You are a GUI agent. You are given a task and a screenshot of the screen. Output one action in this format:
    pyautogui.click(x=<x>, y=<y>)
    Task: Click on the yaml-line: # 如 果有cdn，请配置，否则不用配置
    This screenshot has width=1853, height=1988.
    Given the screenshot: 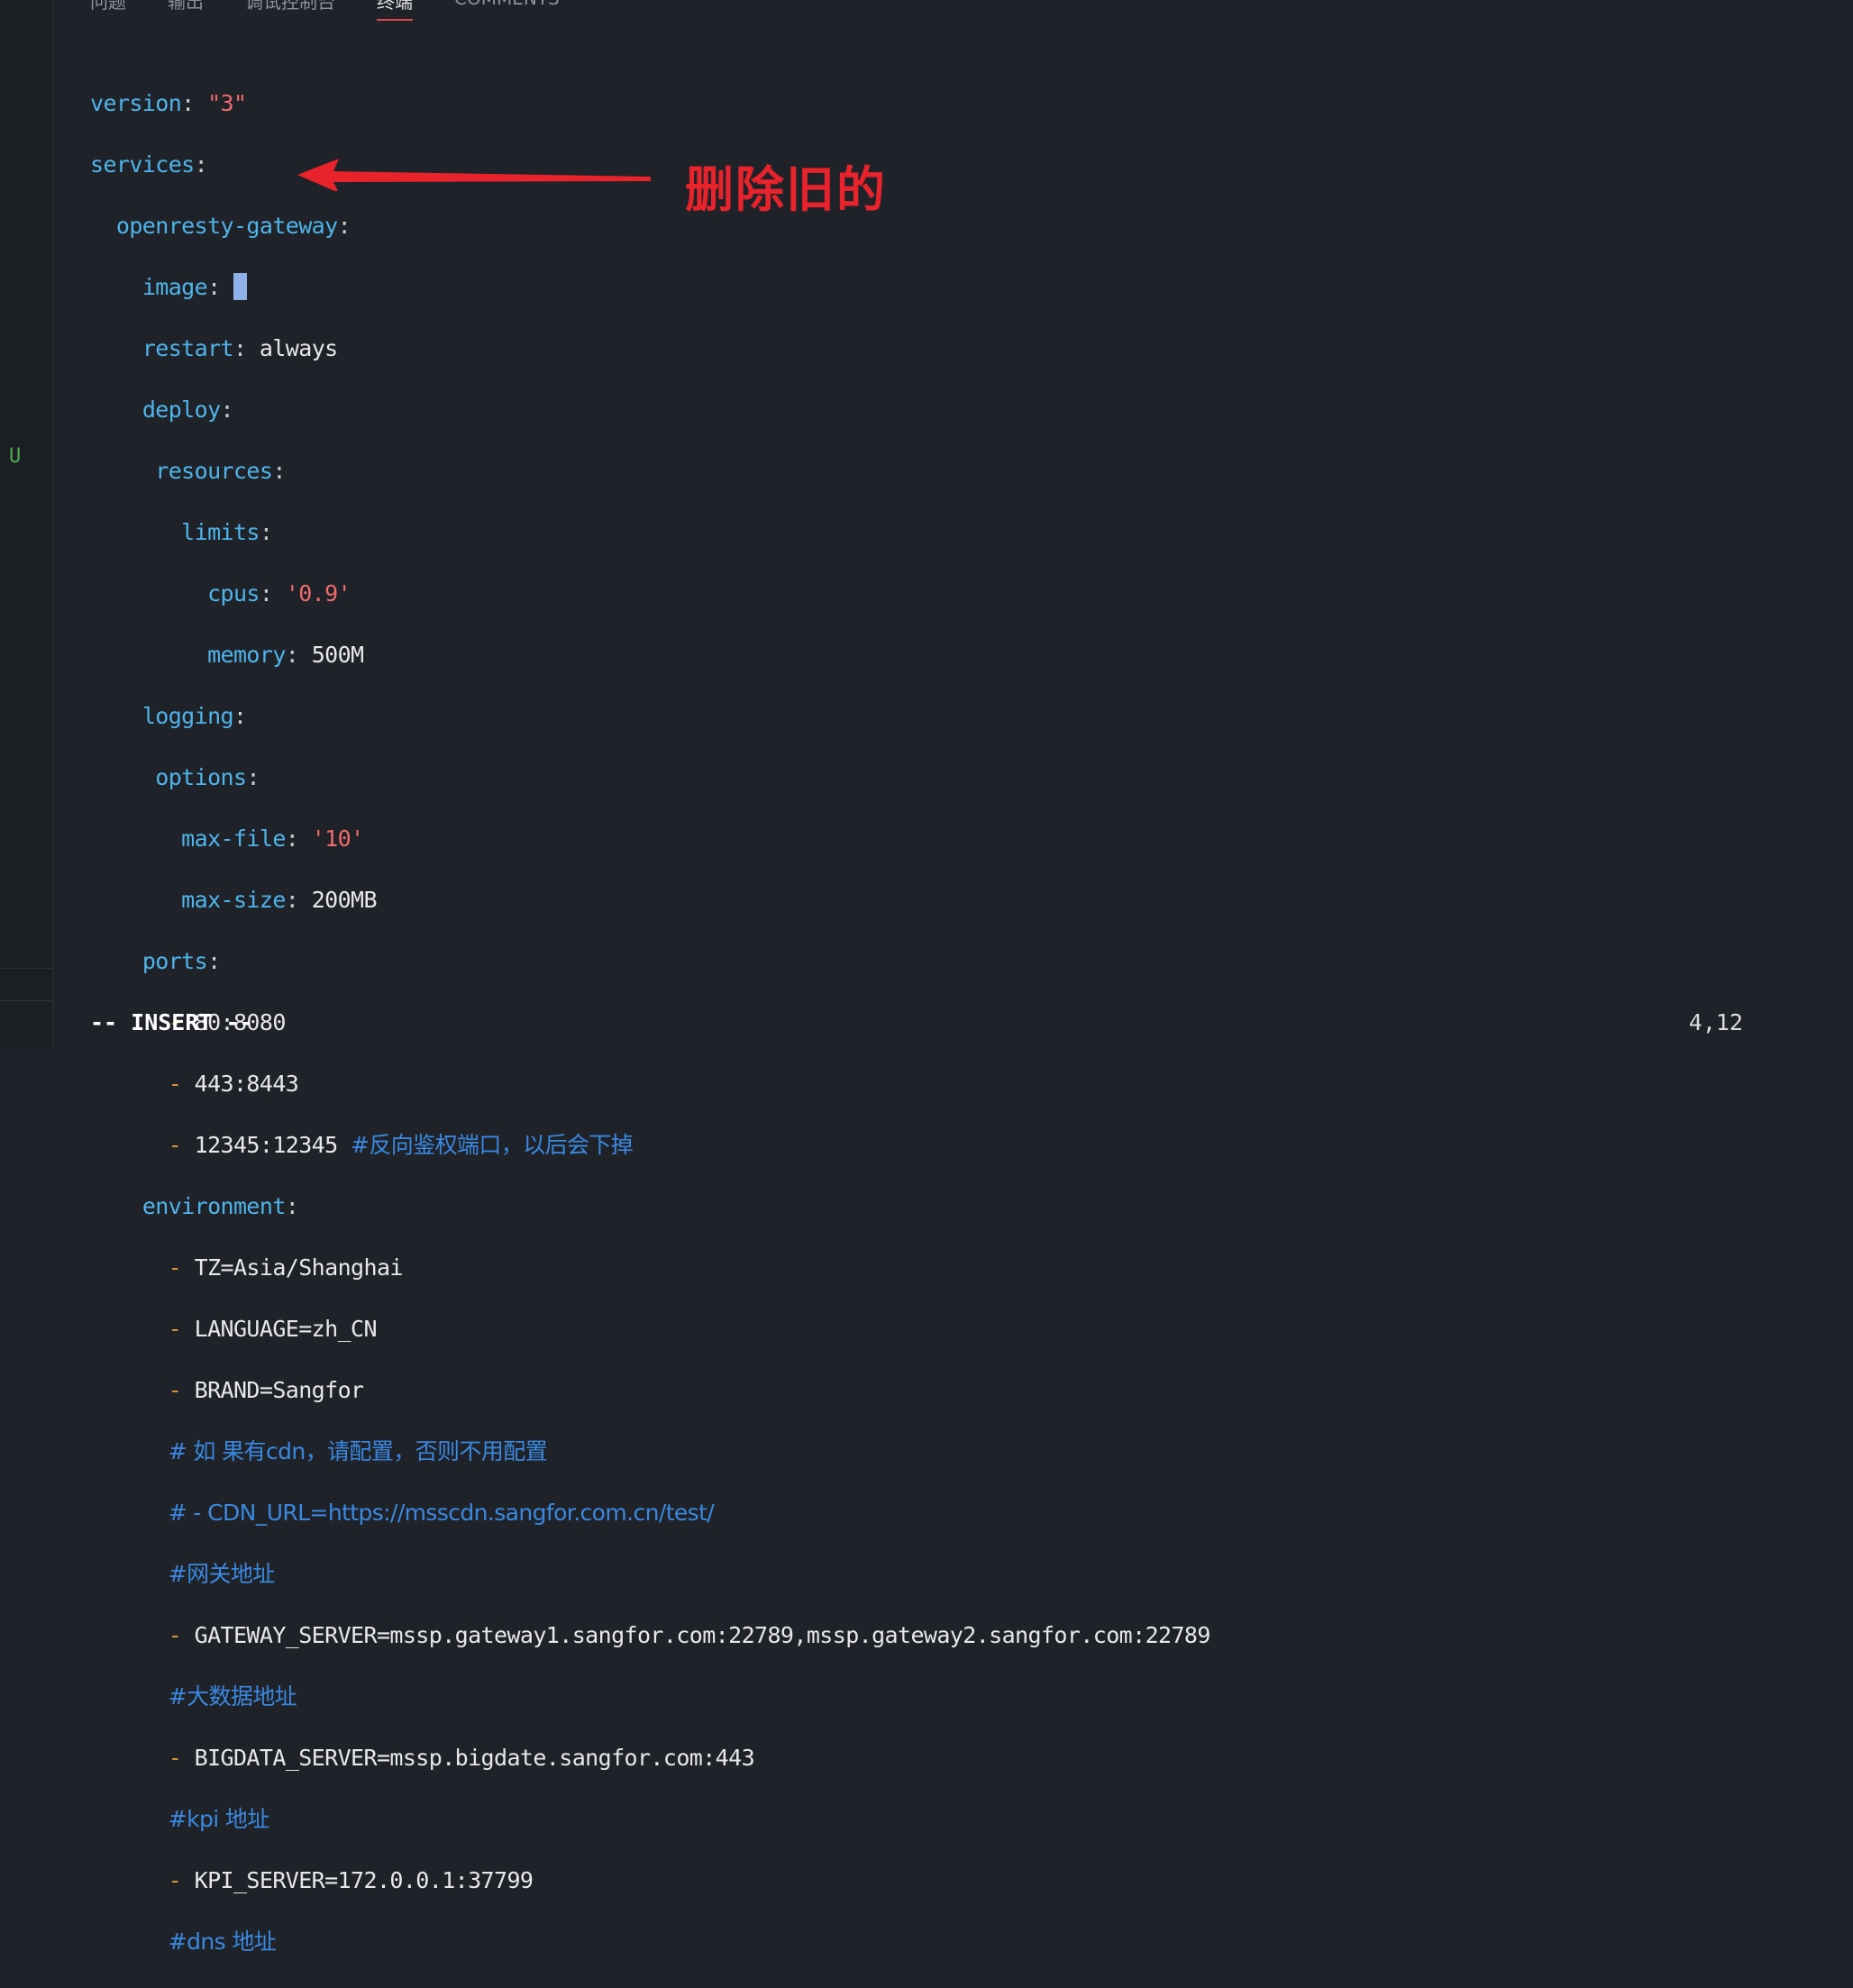 What is the action you would take?
    pyautogui.click(x=358, y=1451)
    